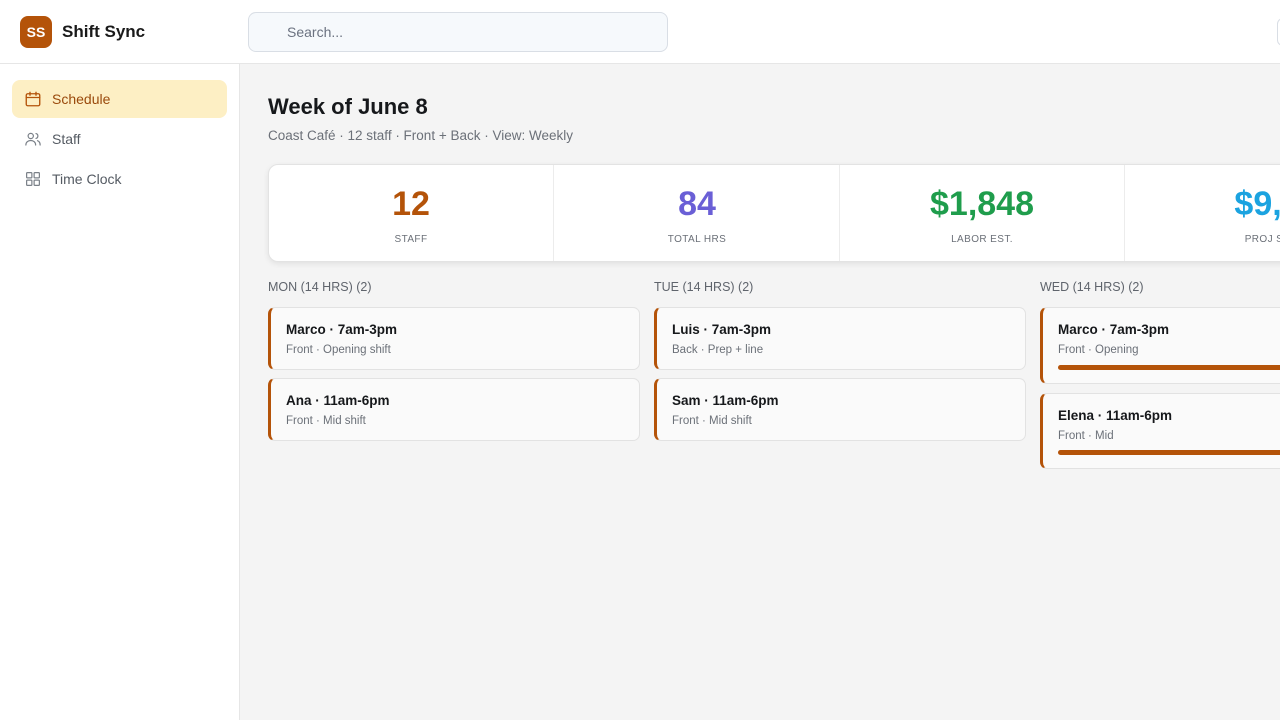  What do you see at coordinates (320, 287) in the screenshot?
I see `day-heading: MON (14 HRS) (2)` at bounding box center [320, 287].